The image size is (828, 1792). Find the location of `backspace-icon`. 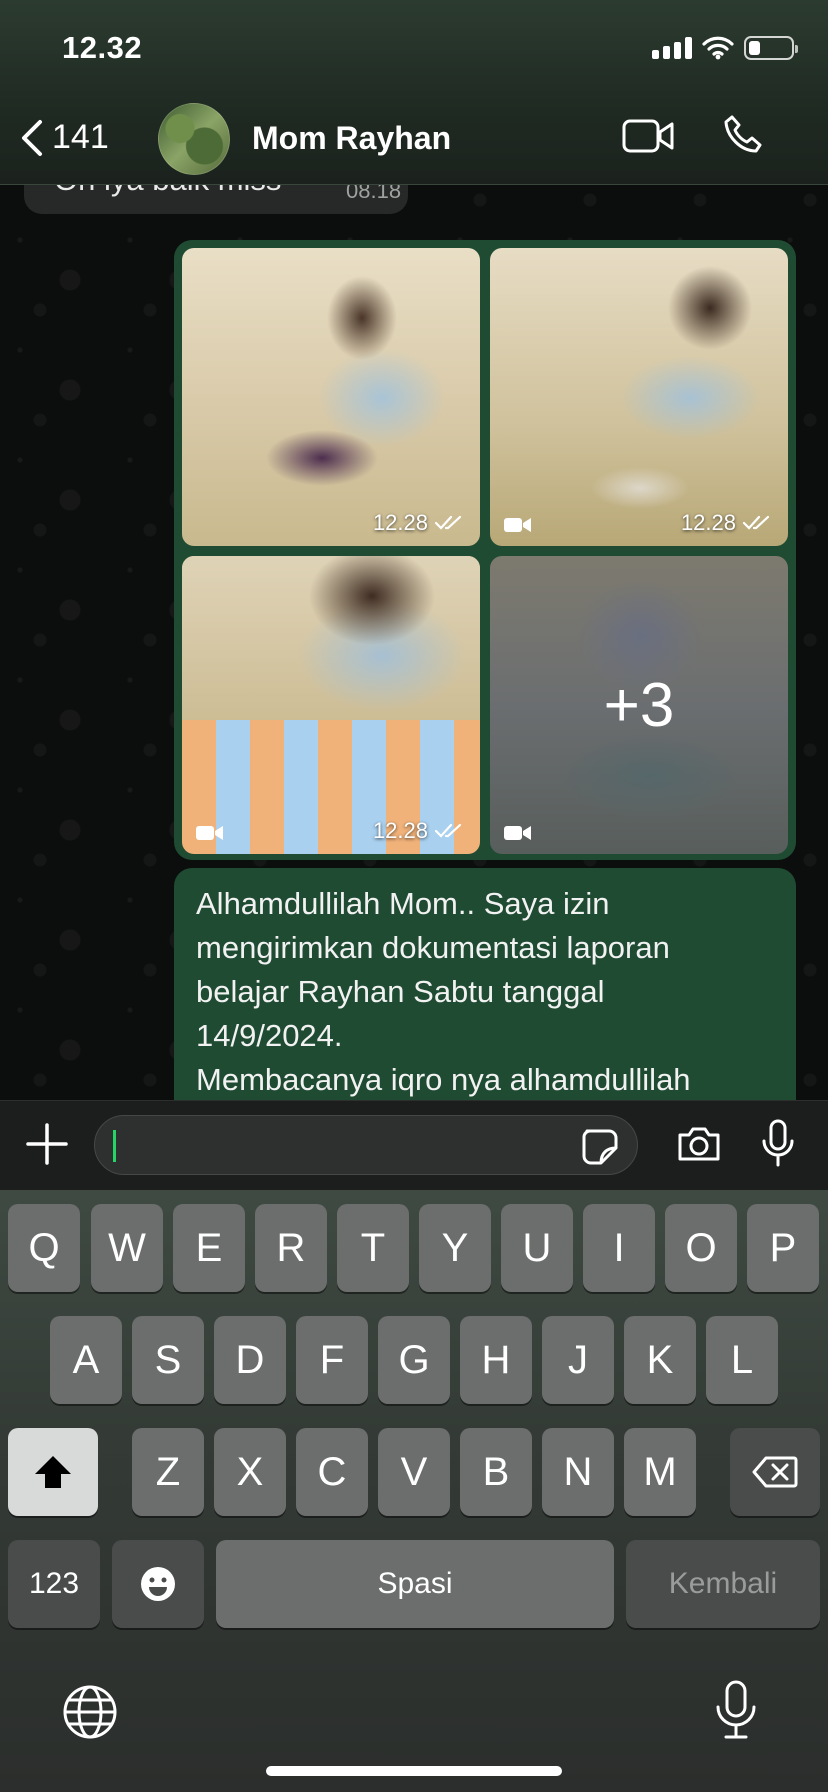

backspace-icon is located at coordinates (775, 1472).